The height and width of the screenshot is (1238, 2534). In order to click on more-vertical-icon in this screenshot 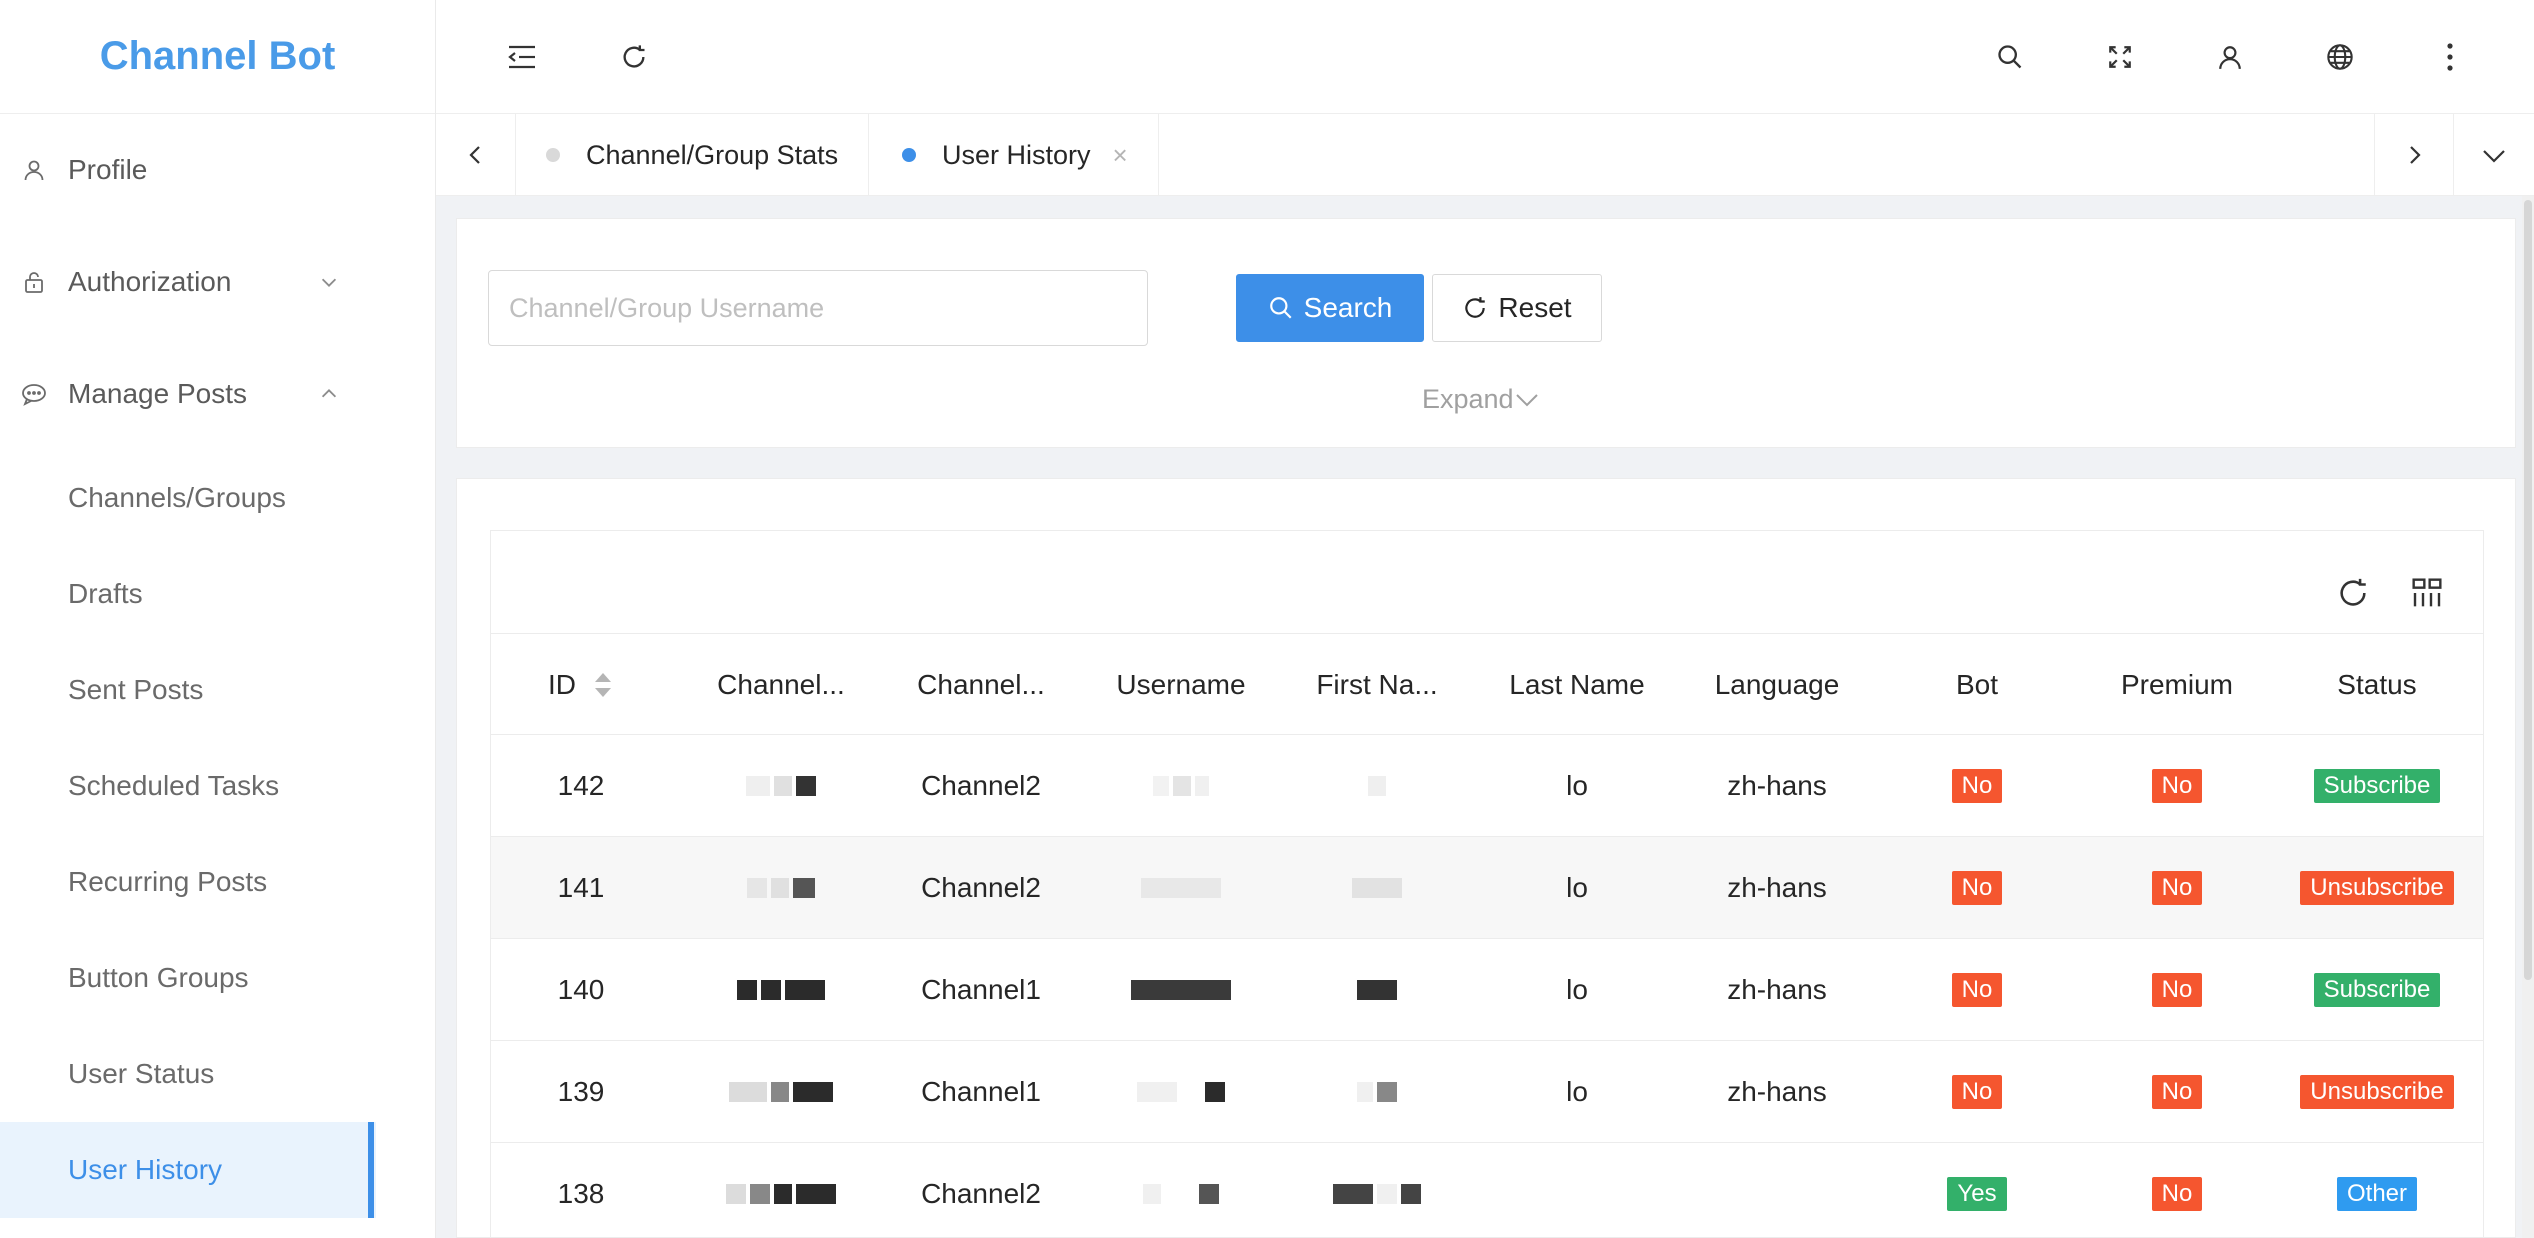, I will do `click(2450, 57)`.